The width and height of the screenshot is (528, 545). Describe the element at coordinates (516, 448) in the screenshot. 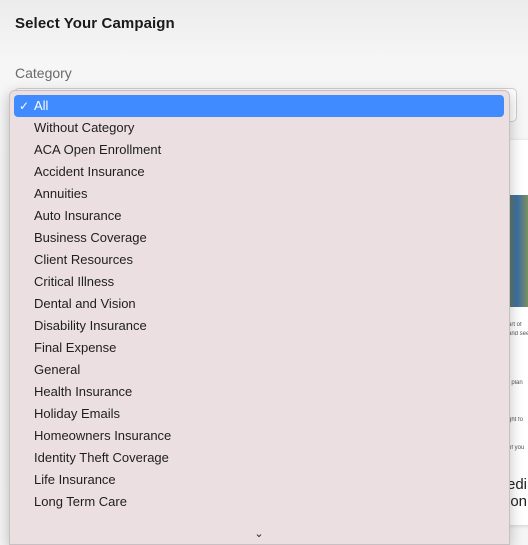

I see `preview-snippet: of you` at that location.